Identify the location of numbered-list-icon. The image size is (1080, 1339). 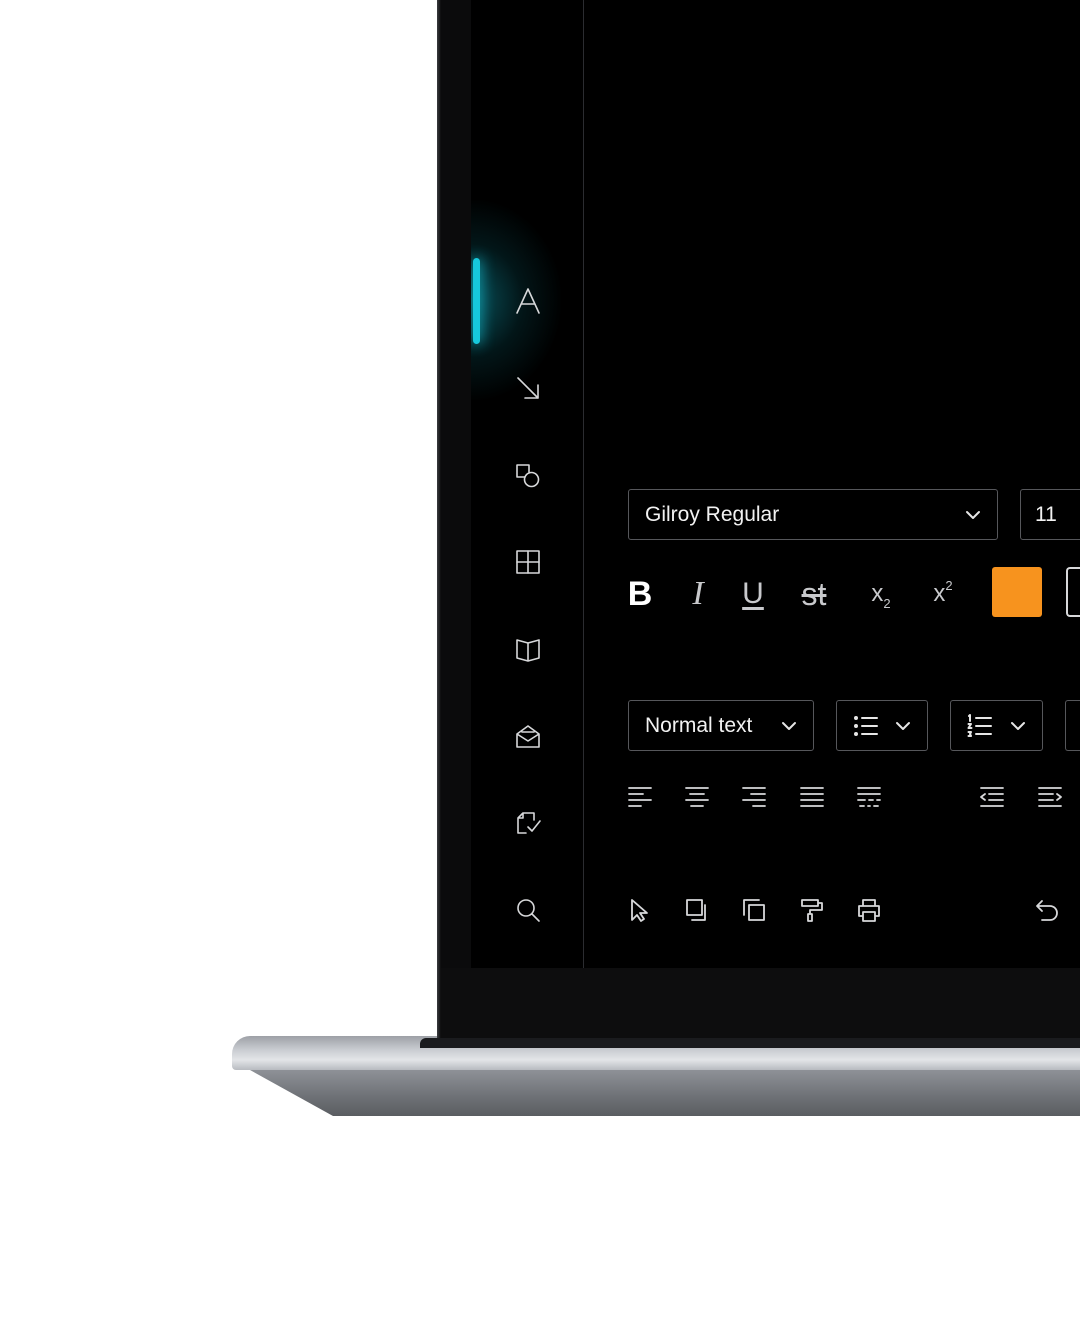
(979, 725).